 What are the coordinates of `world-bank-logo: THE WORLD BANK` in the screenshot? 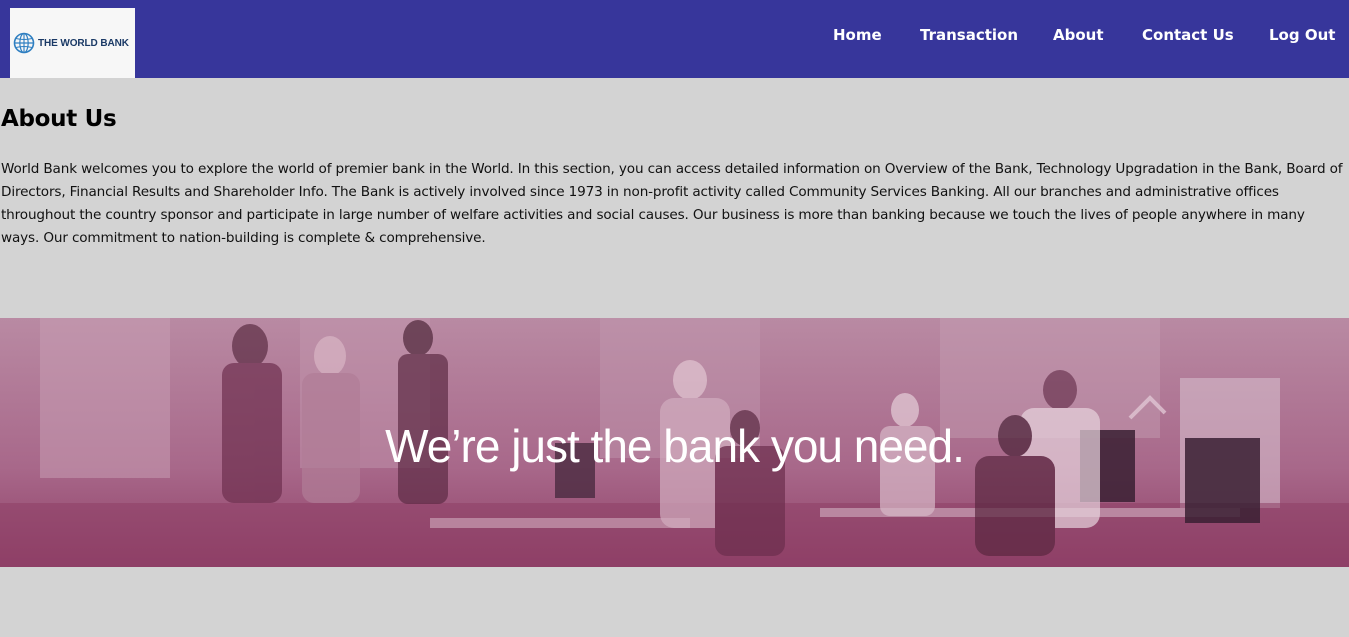 It's located at (72, 43).